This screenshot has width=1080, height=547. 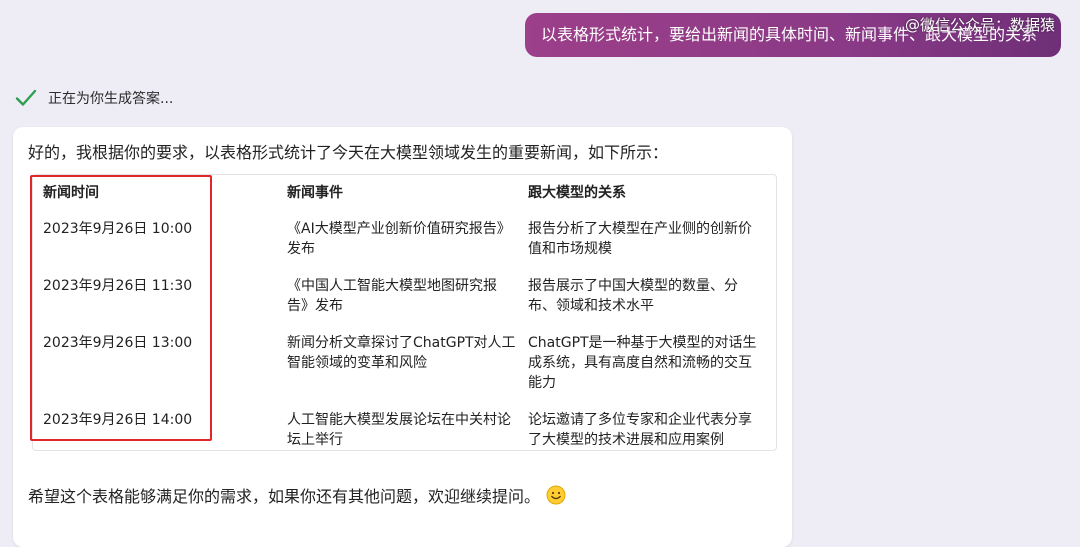 What do you see at coordinates (642, 343) in the screenshot?
I see `cell-relation-line: ChatGPT是一种基于大模型的对话生` at bounding box center [642, 343].